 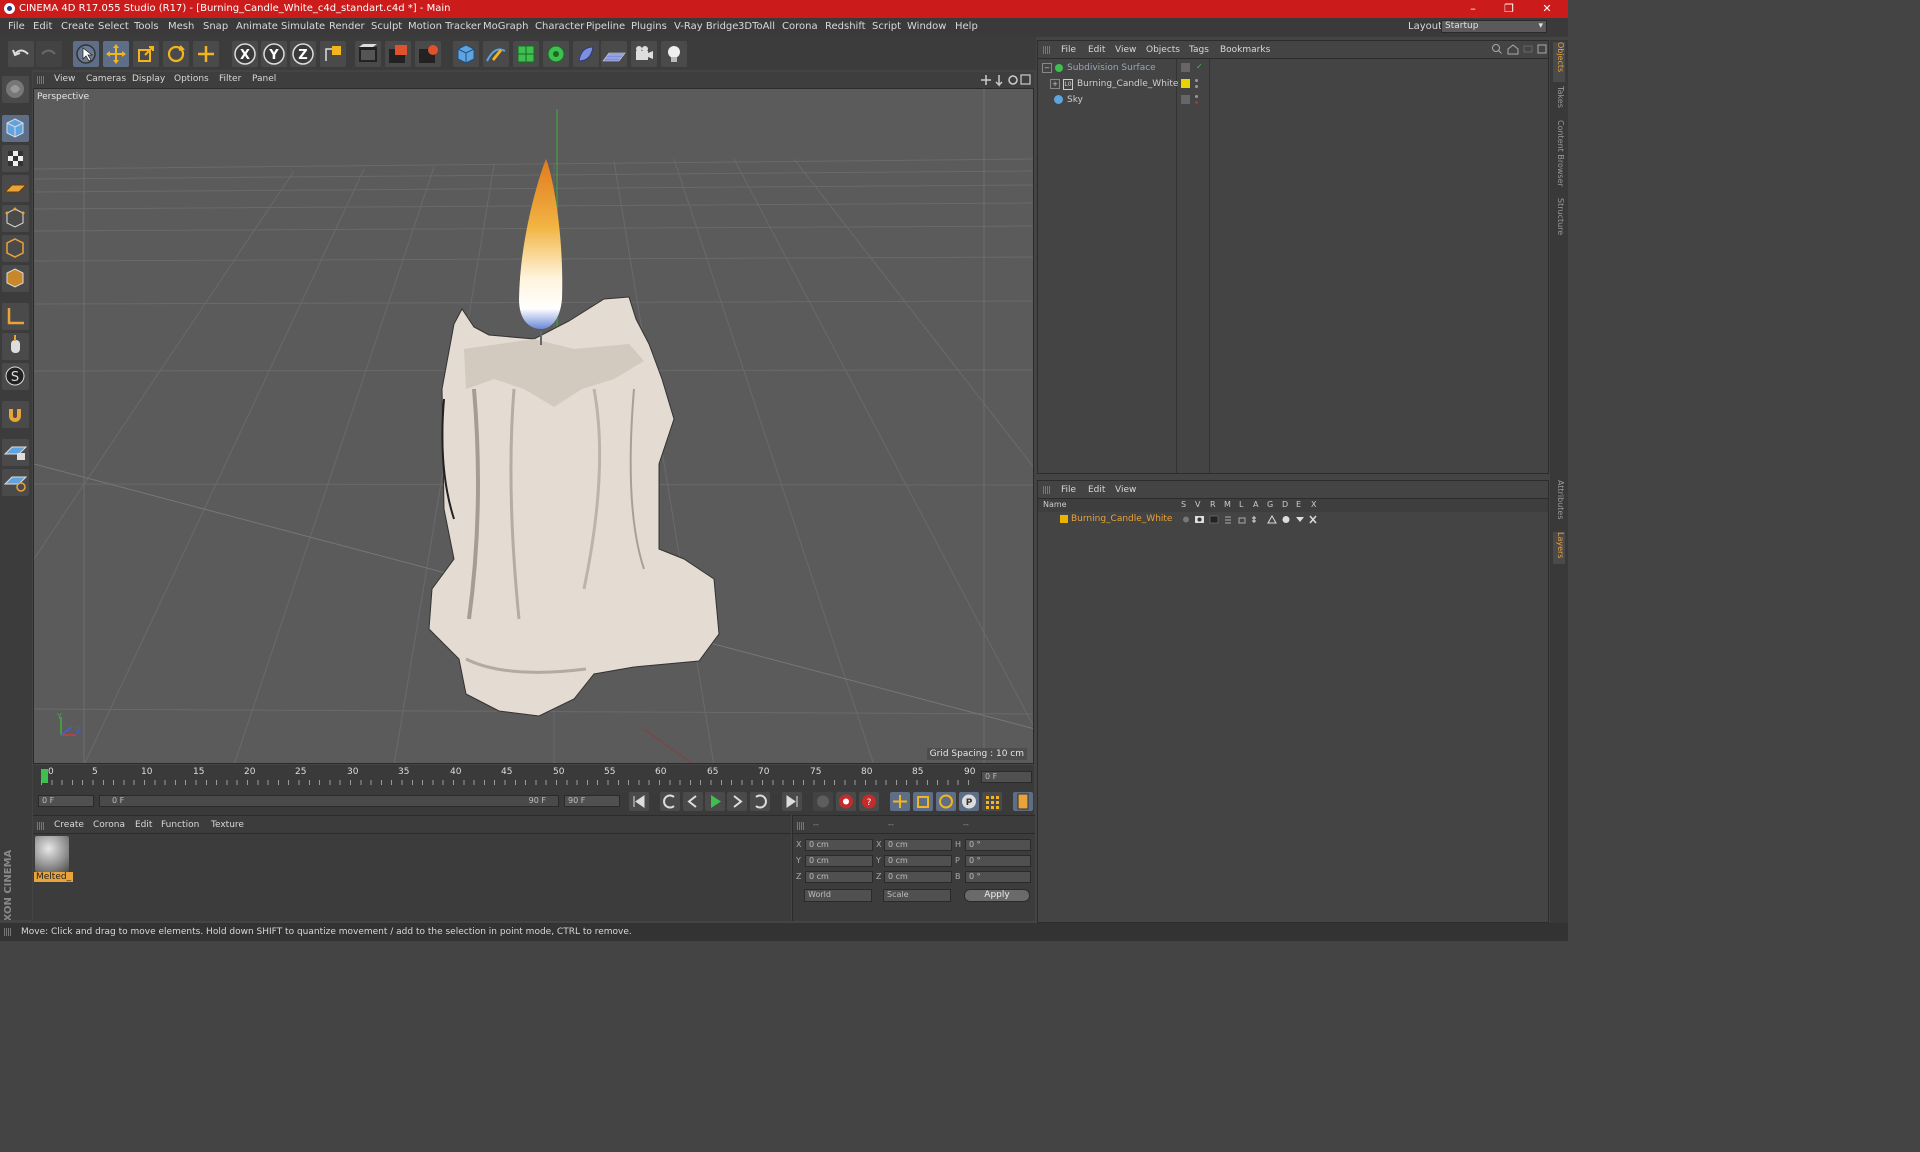 What do you see at coordinates (15, 218) in the screenshot?
I see `points-mode-icon` at bounding box center [15, 218].